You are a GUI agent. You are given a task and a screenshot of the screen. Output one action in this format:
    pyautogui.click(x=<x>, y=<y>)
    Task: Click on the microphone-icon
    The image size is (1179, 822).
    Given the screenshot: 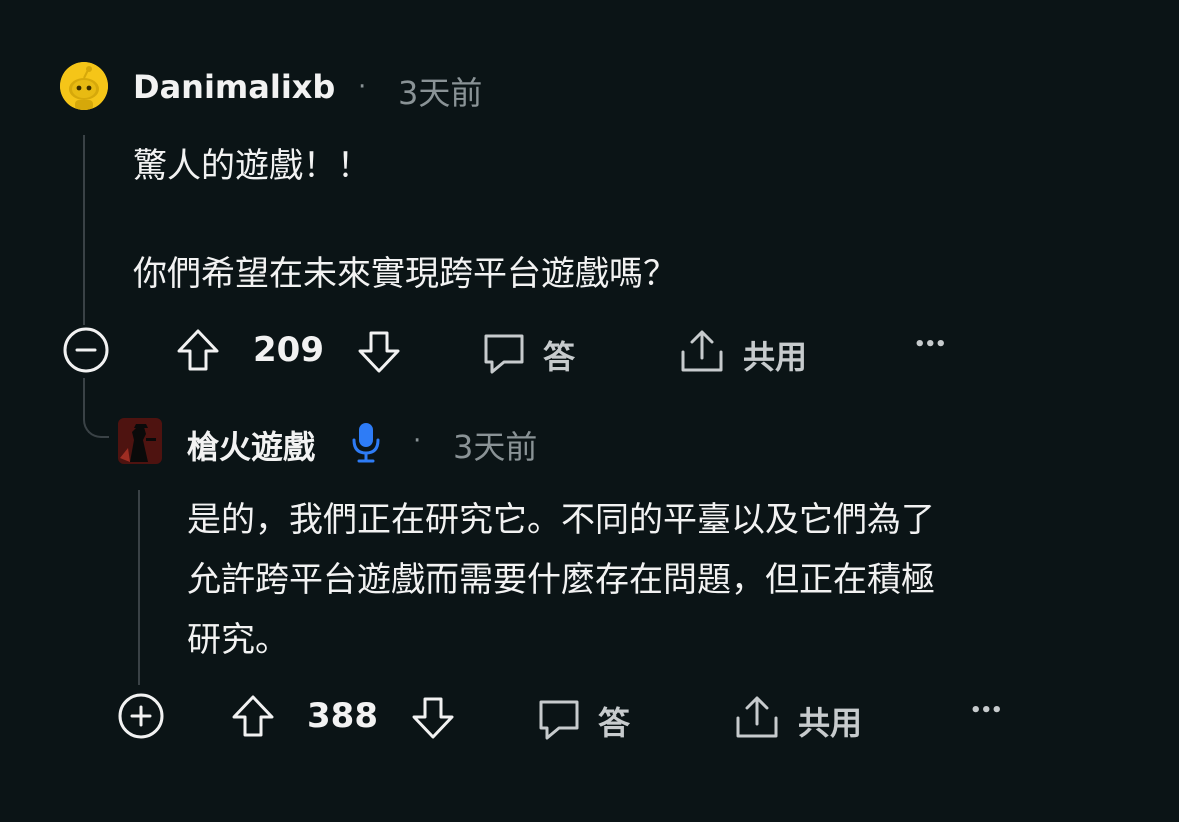 What is the action you would take?
    pyautogui.click(x=366, y=442)
    